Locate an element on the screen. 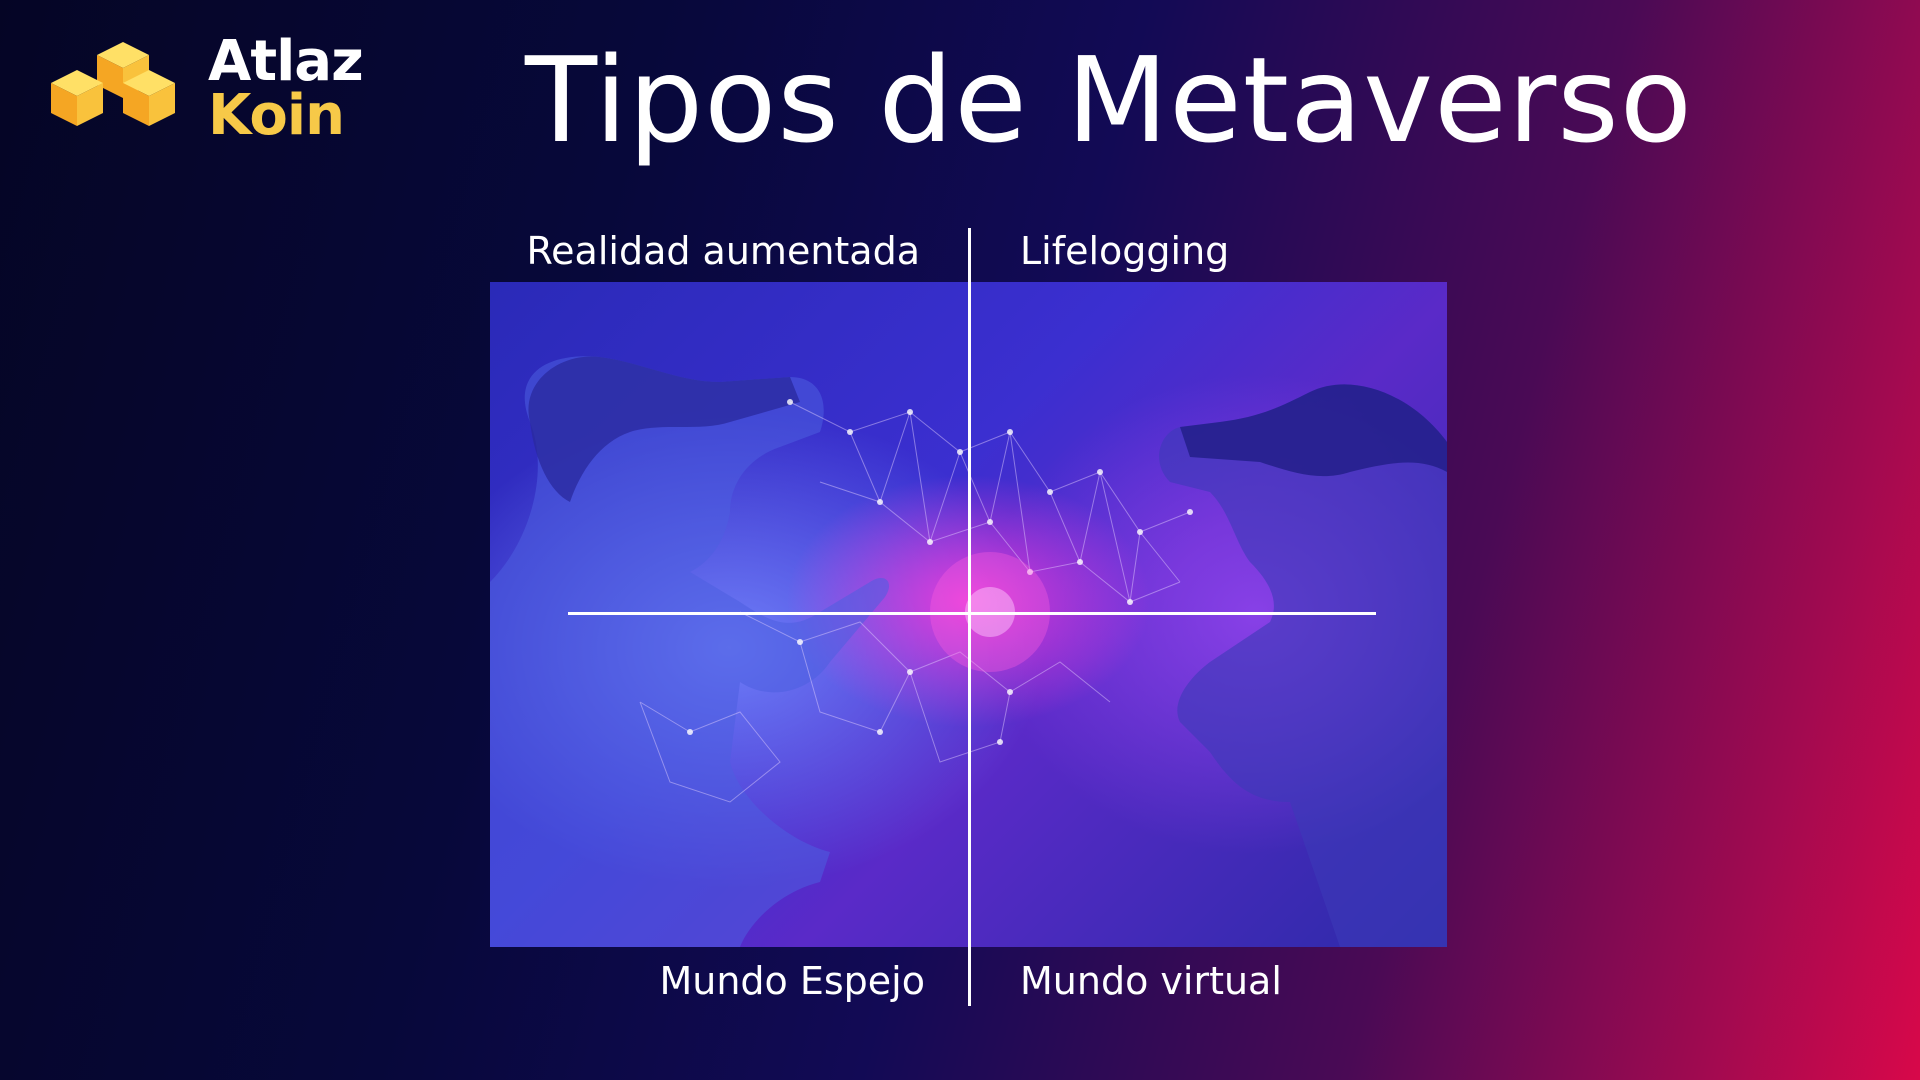 Image resolution: width=1920 pixels, height=1080 pixels. quadrant-label-mirror-world: Mundo Espejo is located at coordinates (792, 981).